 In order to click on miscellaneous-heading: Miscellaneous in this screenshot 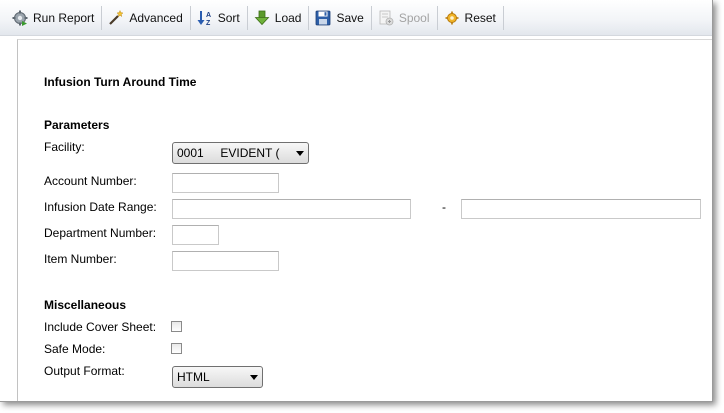, I will do `click(85, 305)`.